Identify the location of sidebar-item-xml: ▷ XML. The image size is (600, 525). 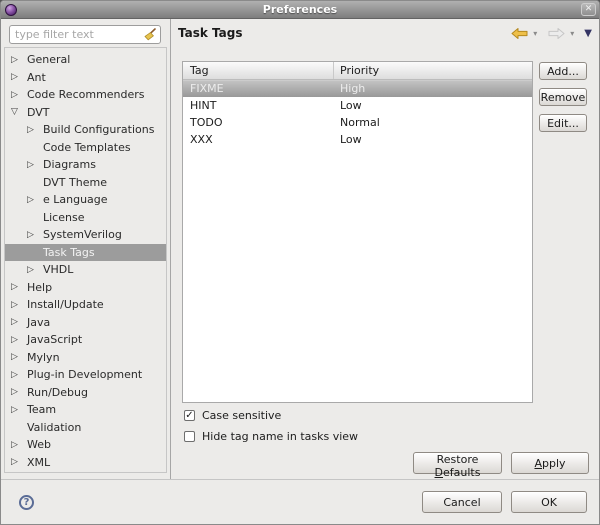
(85, 463).